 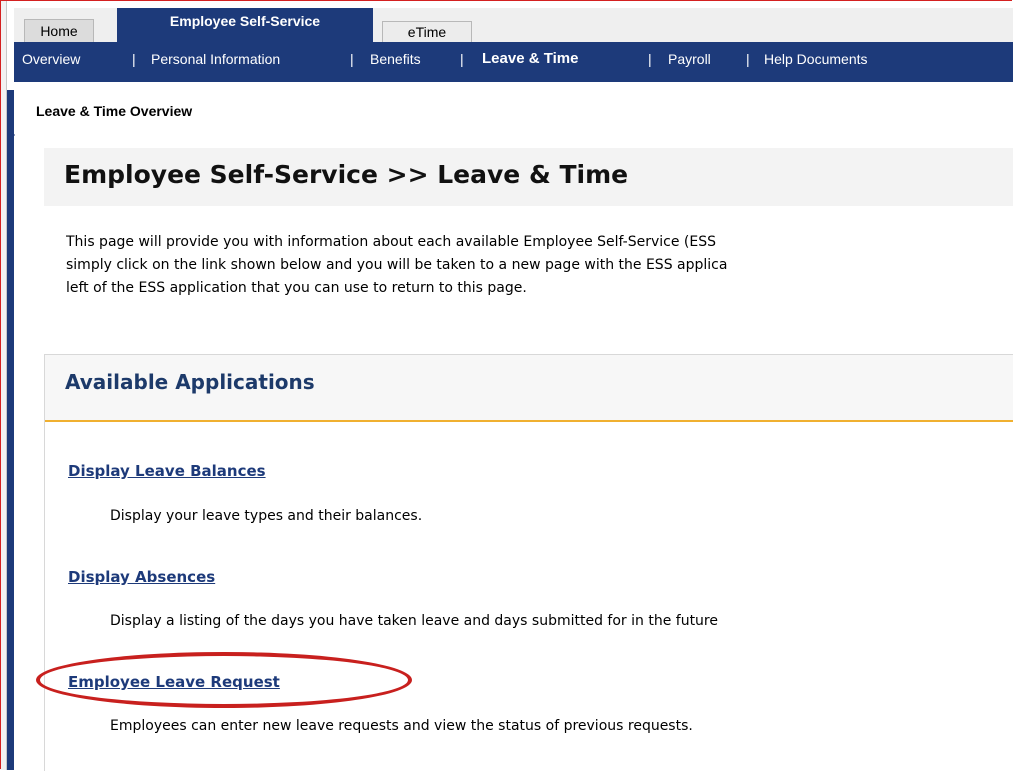 I want to click on top-tab-bar: Home Employee Self-Service eTime, so click(x=513, y=25).